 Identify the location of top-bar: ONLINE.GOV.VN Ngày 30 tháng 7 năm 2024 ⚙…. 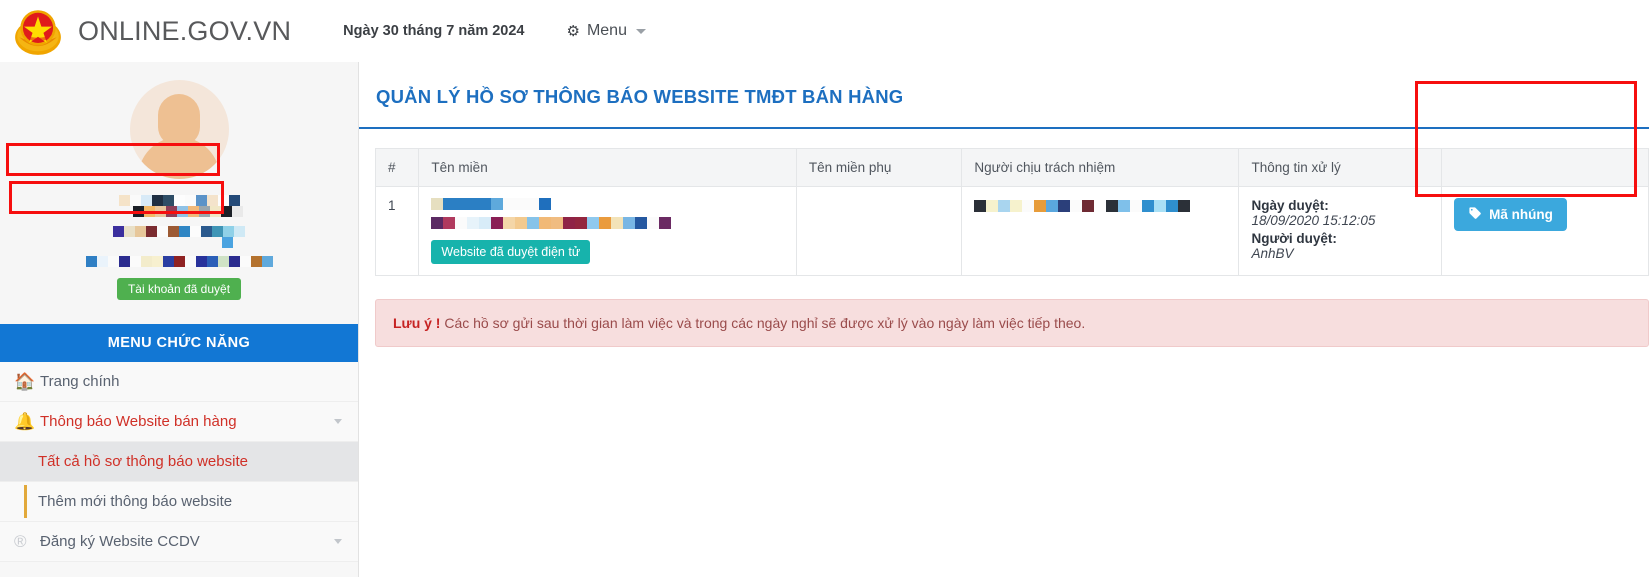
(824, 31).